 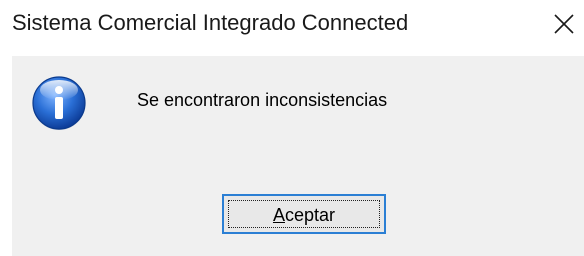 I want to click on aceptar-button: Aceptar, so click(x=304, y=214).